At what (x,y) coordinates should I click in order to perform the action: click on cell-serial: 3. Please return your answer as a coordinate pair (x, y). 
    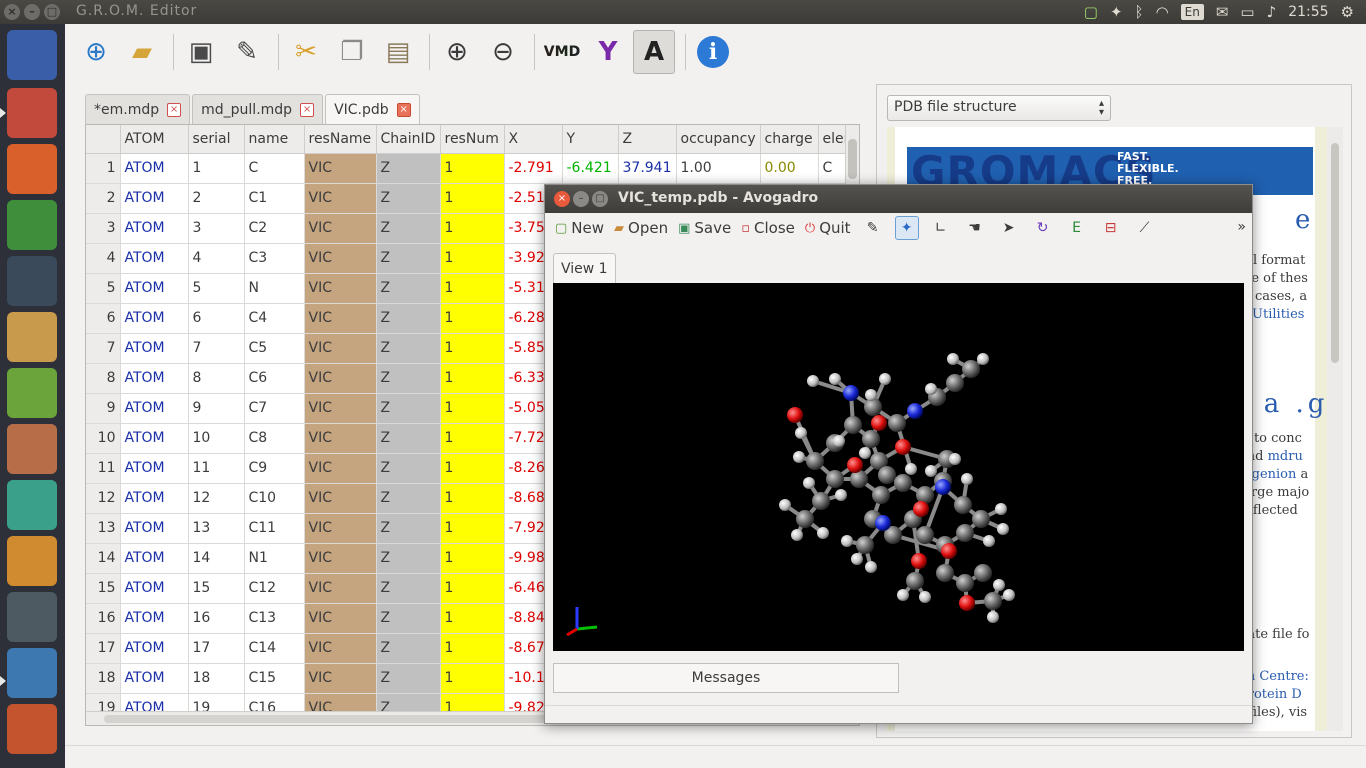
    Looking at the image, I should click on (216, 228).